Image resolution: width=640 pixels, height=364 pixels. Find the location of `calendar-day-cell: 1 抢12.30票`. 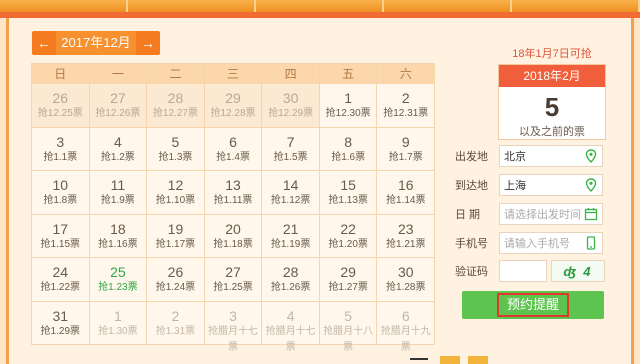

calendar-day-cell: 1 抢12.30票 is located at coordinates (348, 106).